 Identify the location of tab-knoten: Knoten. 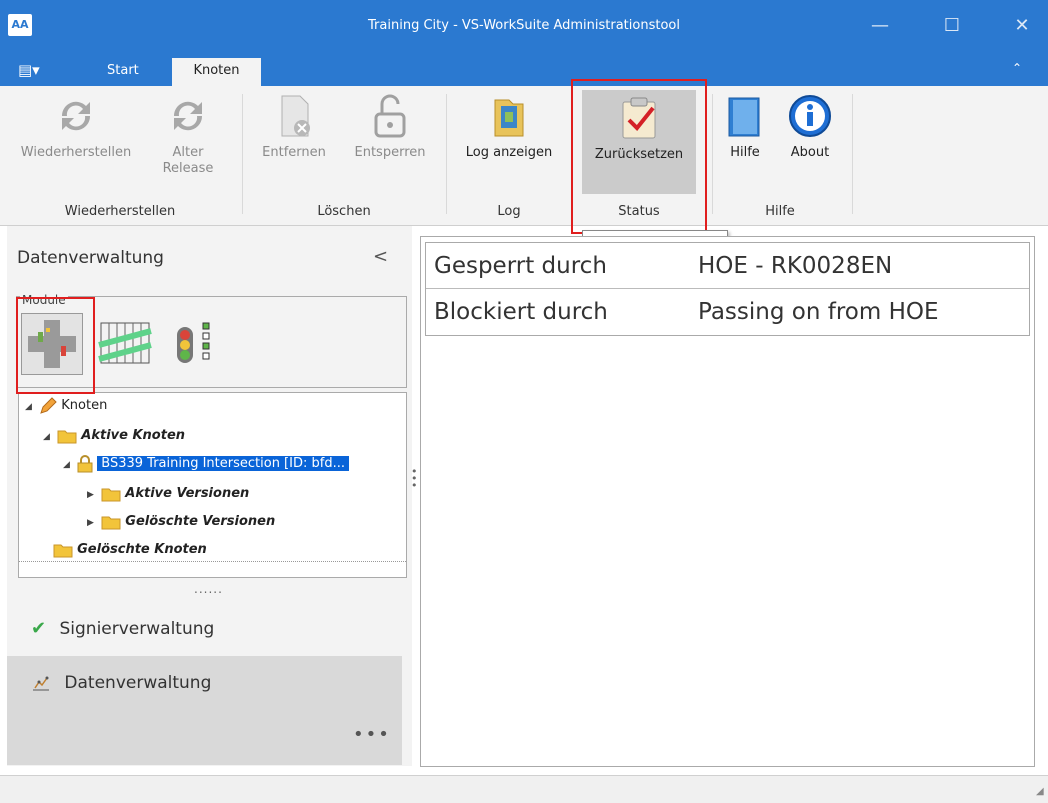
(216, 72).